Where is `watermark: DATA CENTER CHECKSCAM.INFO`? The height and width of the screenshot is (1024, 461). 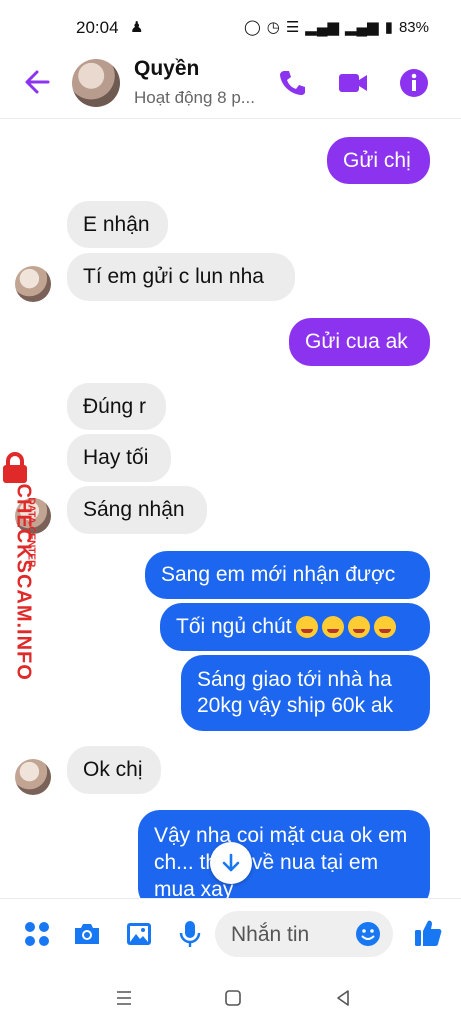 watermark: DATA CENTER CHECKSCAM.INFO is located at coordinates (18, 567).